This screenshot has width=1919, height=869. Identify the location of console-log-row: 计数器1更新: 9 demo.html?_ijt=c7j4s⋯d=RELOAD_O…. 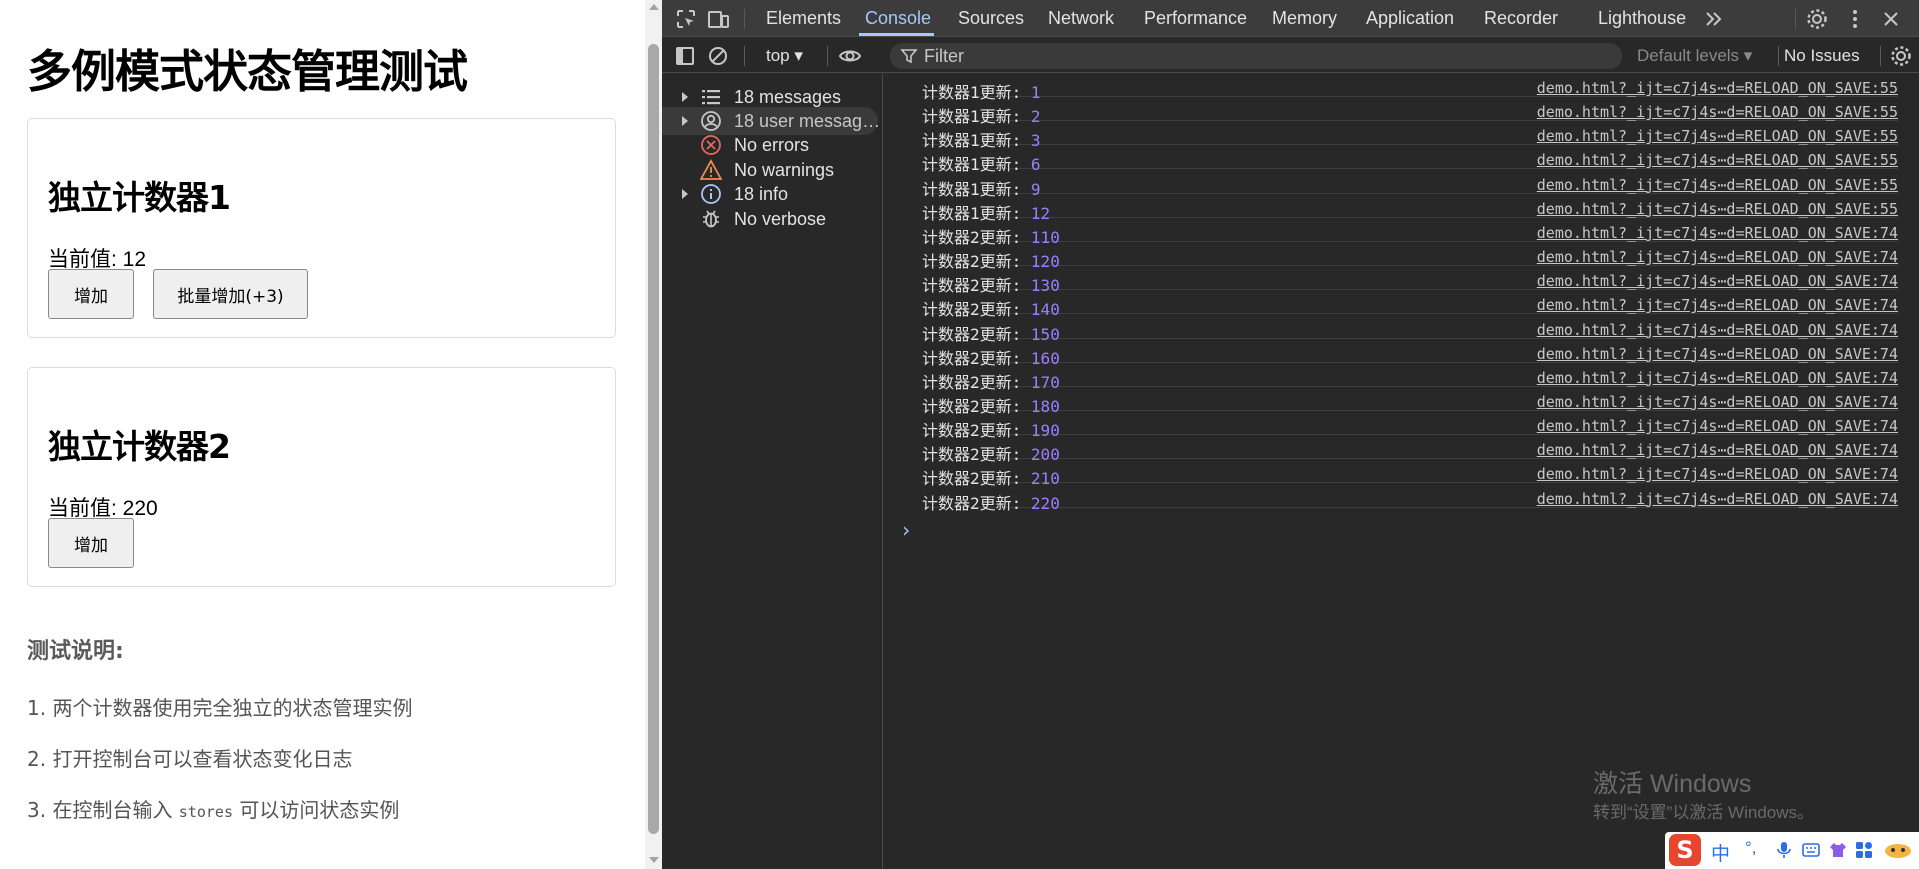
(1410, 184).